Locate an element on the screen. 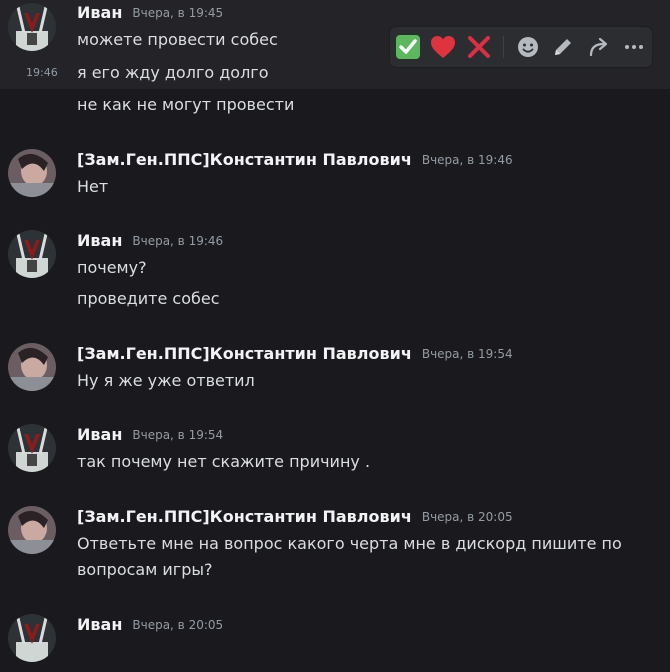 Image resolution: width=670 pixels, height=672 pixels. toolbar-divider is located at coordinates (503, 47).